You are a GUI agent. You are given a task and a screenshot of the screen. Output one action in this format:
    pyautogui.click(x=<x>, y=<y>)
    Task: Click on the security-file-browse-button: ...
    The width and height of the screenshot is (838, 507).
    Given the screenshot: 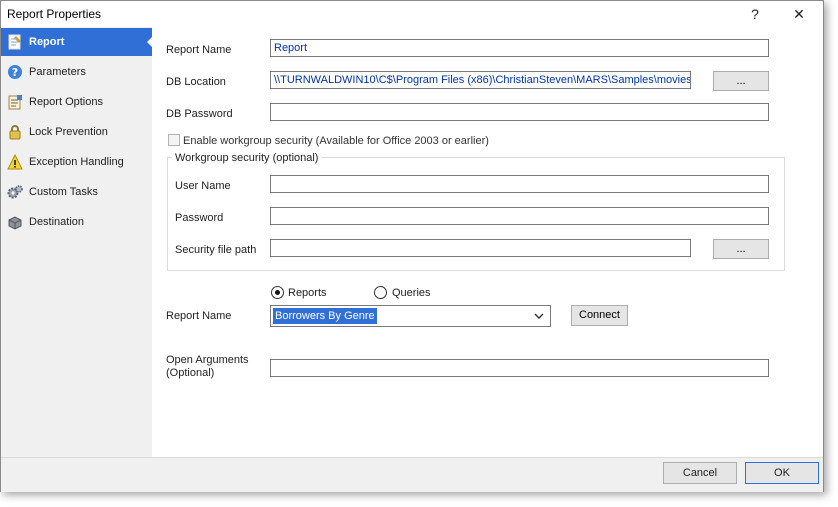 What is the action you would take?
    pyautogui.click(x=741, y=249)
    